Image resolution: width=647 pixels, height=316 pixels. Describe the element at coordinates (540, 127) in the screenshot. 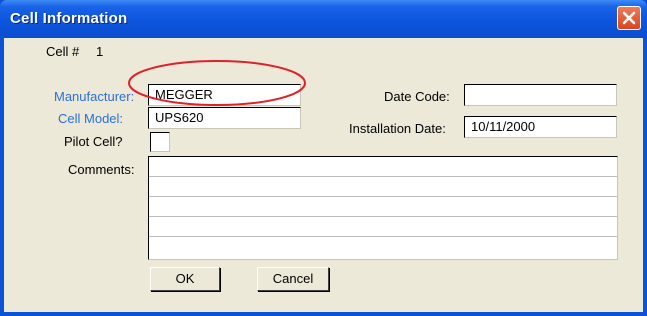

I see `installation-date-field: 10/11/2000` at that location.